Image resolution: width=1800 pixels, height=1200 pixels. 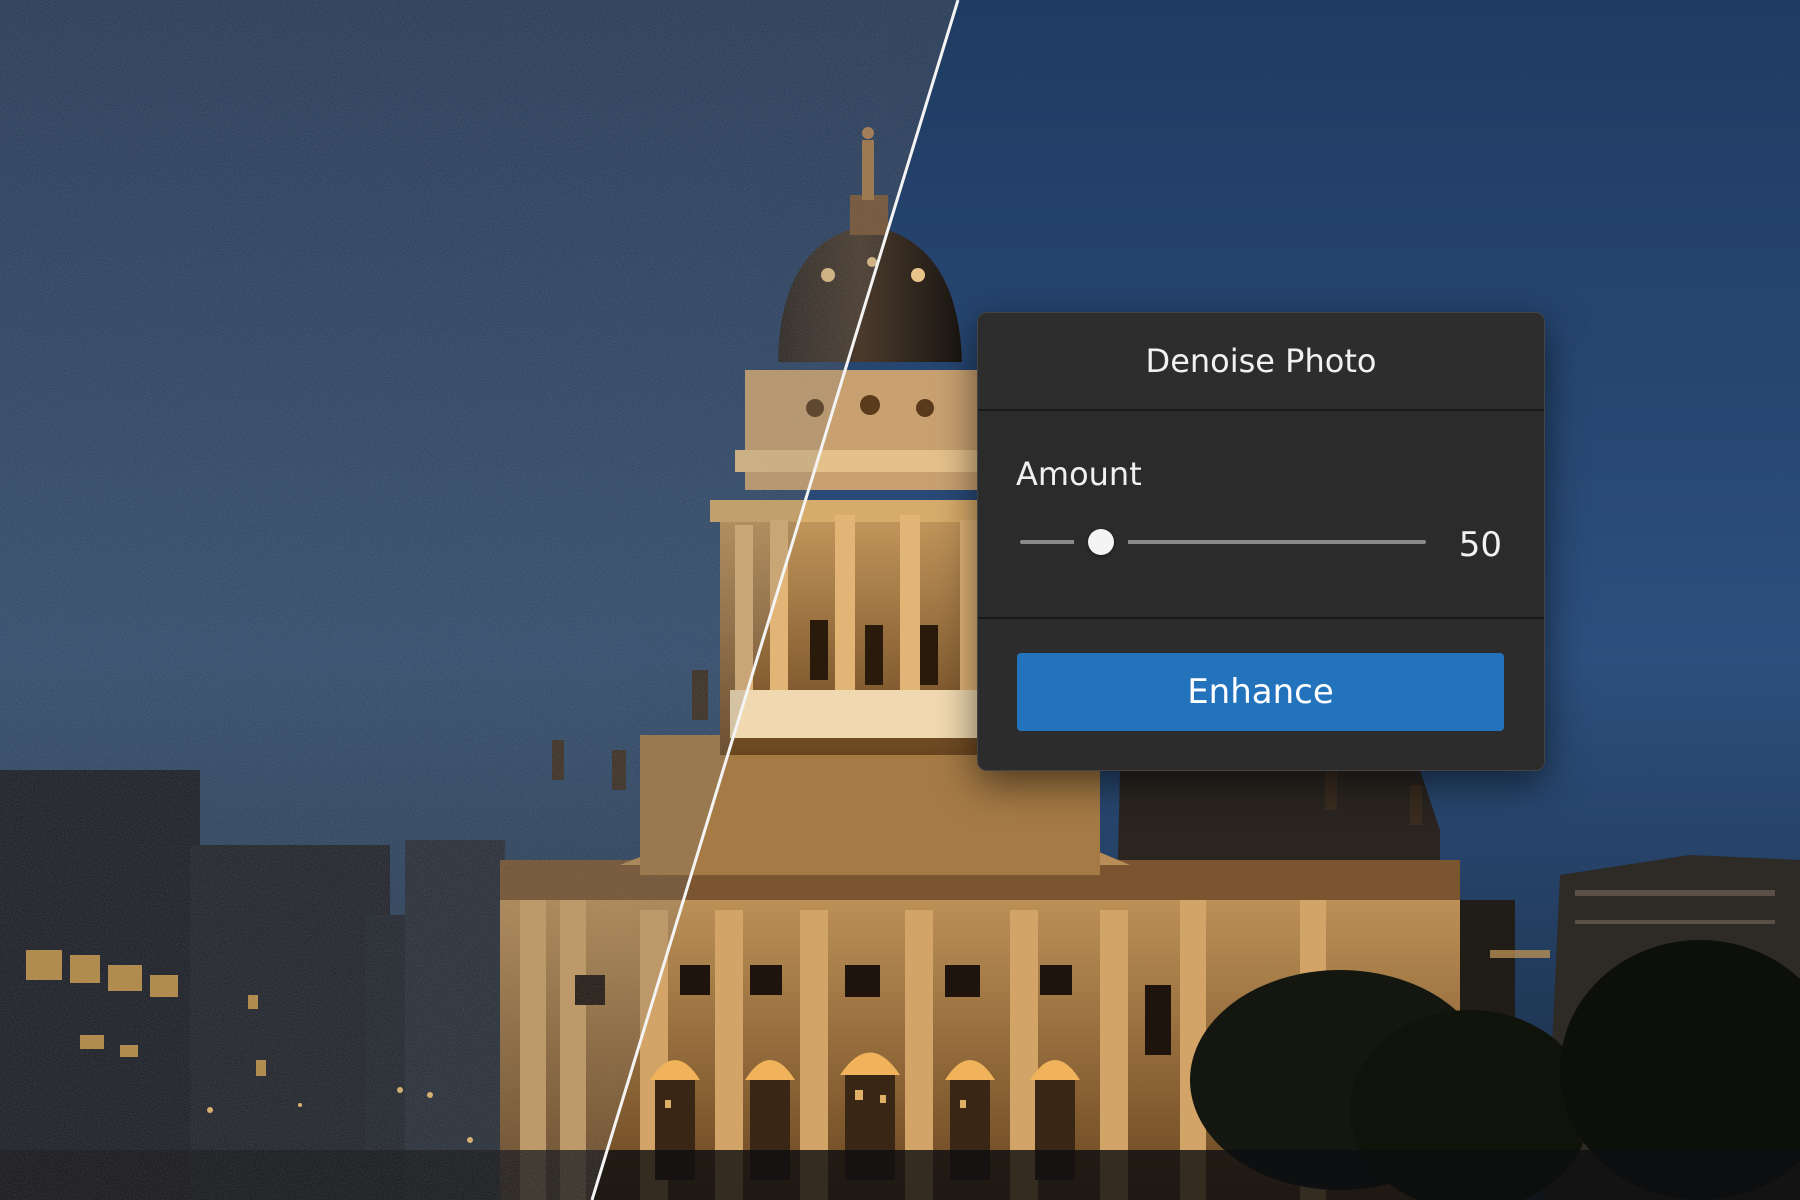 What do you see at coordinates (1261, 515) in the screenshot?
I see `amount-section: Amount 50` at bounding box center [1261, 515].